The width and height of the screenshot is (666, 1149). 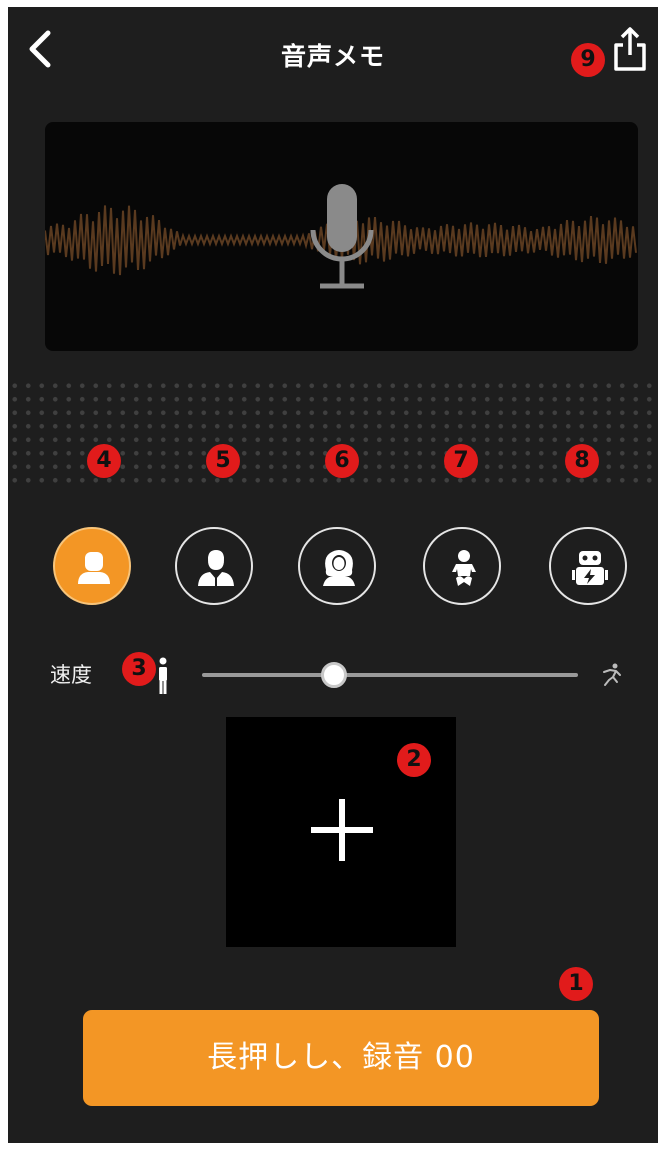 I want to click on voice-option-robot, so click(x=588, y=566).